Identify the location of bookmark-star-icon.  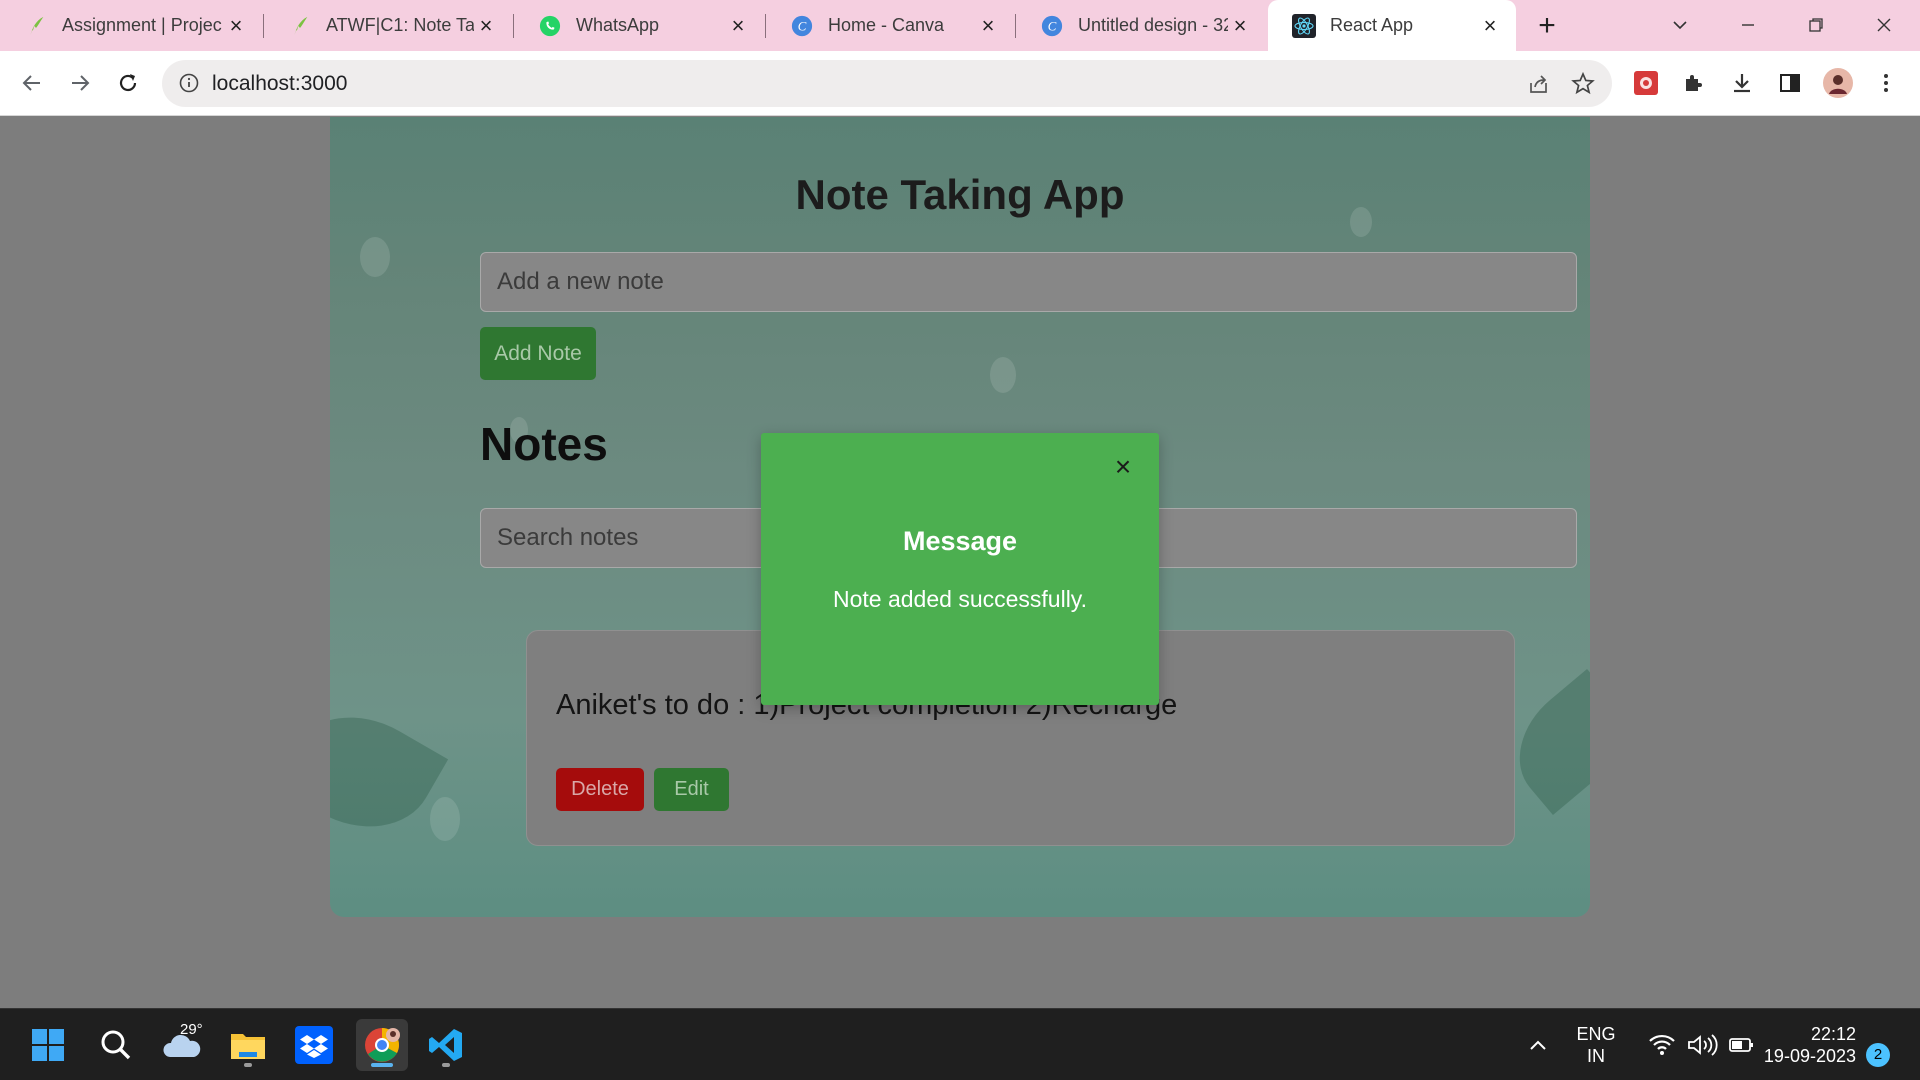
(1583, 84).